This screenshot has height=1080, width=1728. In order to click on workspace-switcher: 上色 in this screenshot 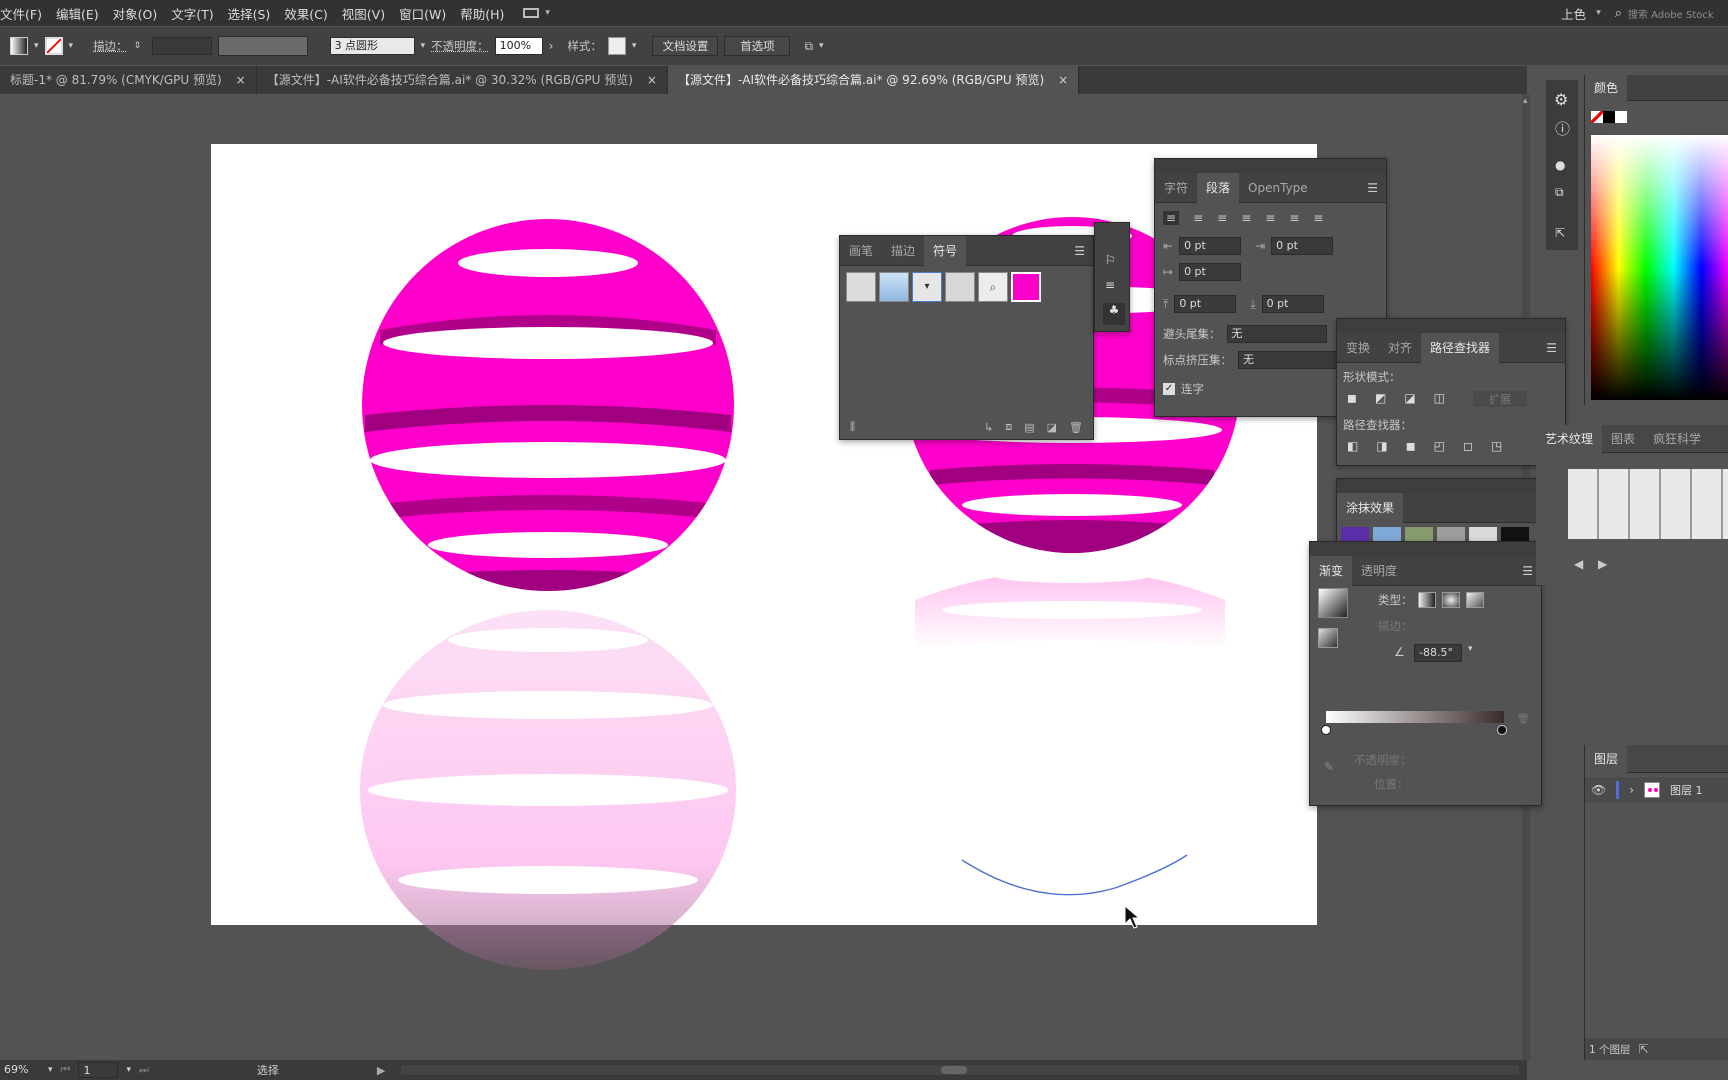, I will do `click(1573, 13)`.